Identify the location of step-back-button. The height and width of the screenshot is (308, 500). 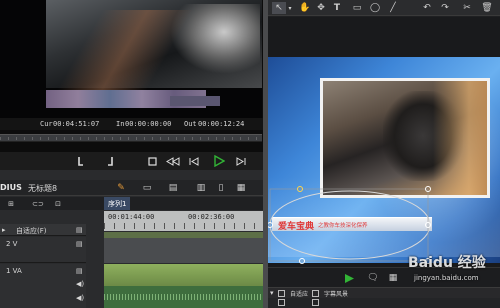
(194, 161).